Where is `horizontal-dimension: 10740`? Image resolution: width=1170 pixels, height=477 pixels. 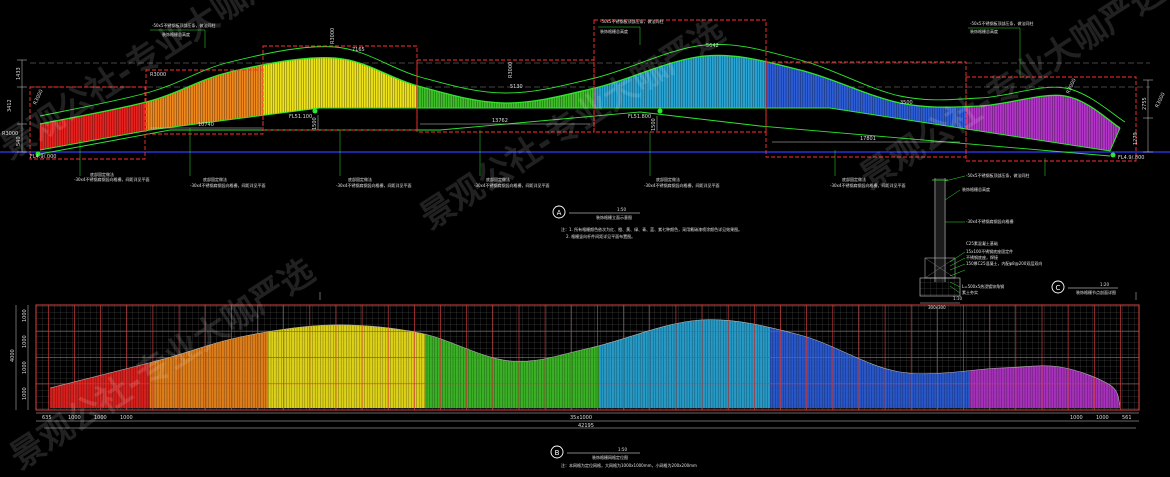 horizontal-dimension: 10740 is located at coordinates (206, 125).